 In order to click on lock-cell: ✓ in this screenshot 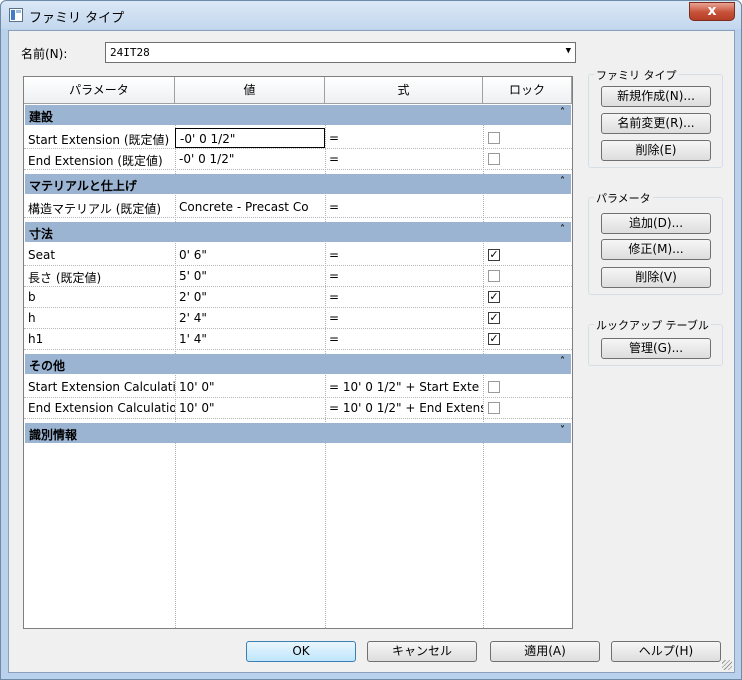, I will do `click(527, 318)`.